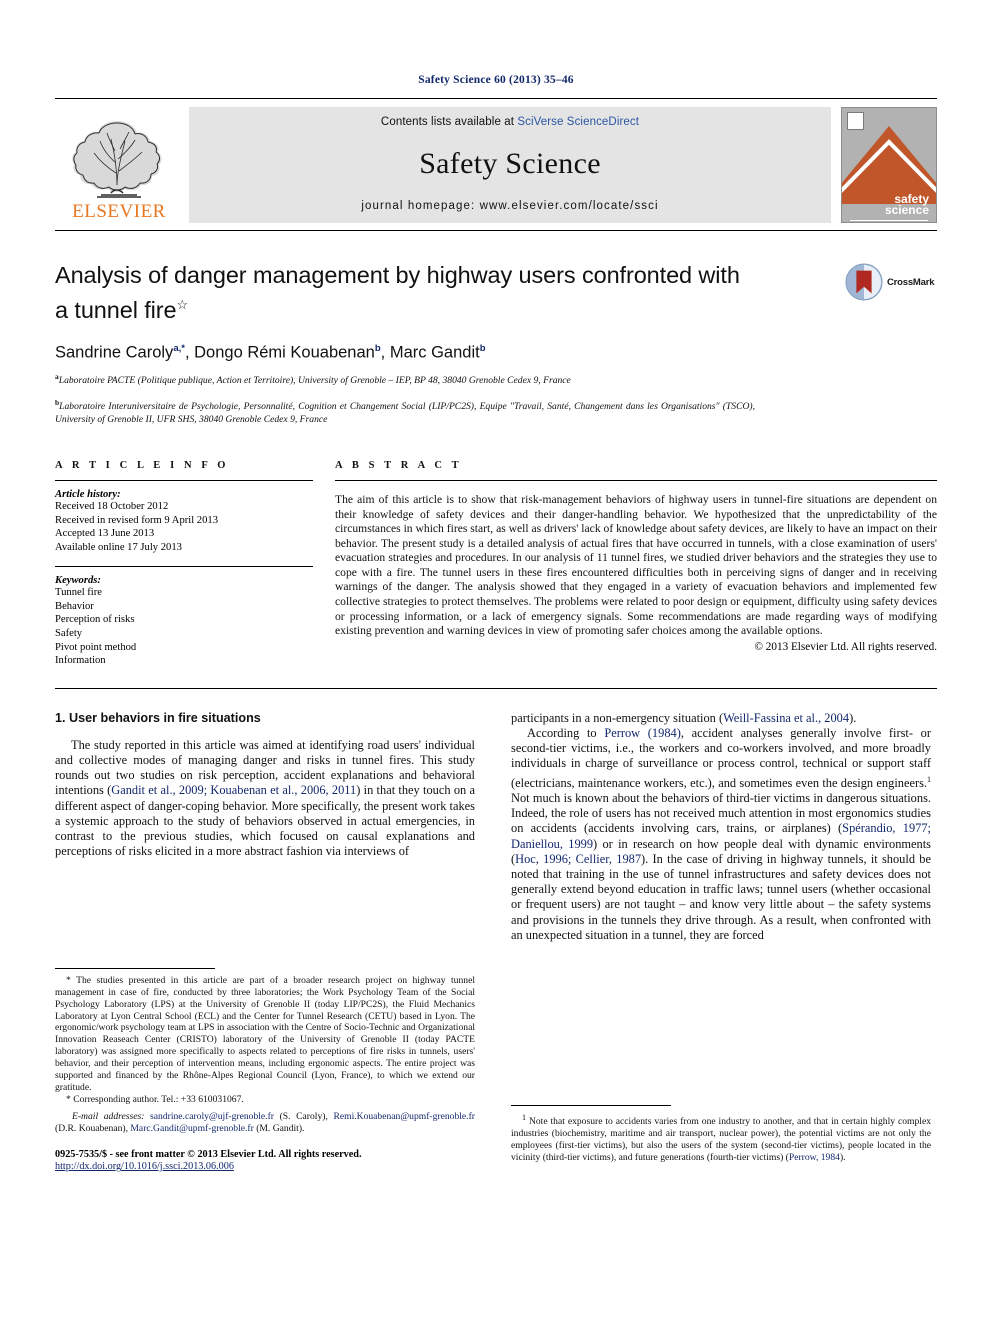 The height and width of the screenshot is (1323, 992). What do you see at coordinates (496, 80) in the screenshot?
I see `running-head: Safety Science 60 (2013) 35–46` at bounding box center [496, 80].